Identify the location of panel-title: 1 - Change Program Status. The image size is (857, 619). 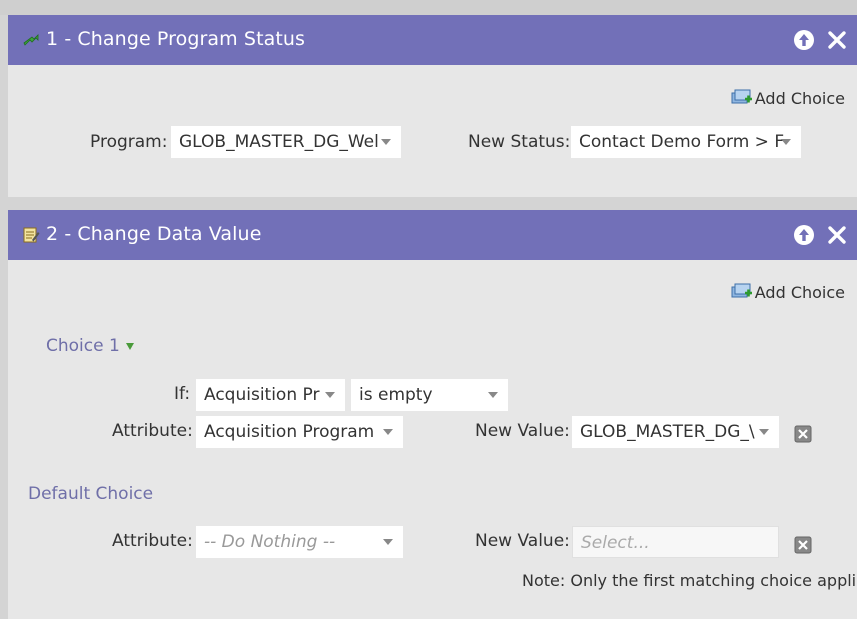
(176, 39).